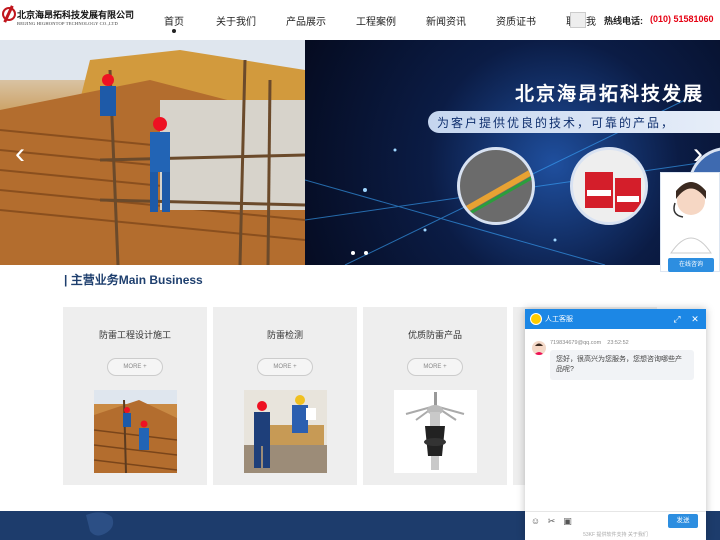 The height and width of the screenshot is (540, 720). Describe the element at coordinates (567, 521) in the screenshot. I see `folder-icon: ▣` at that location.